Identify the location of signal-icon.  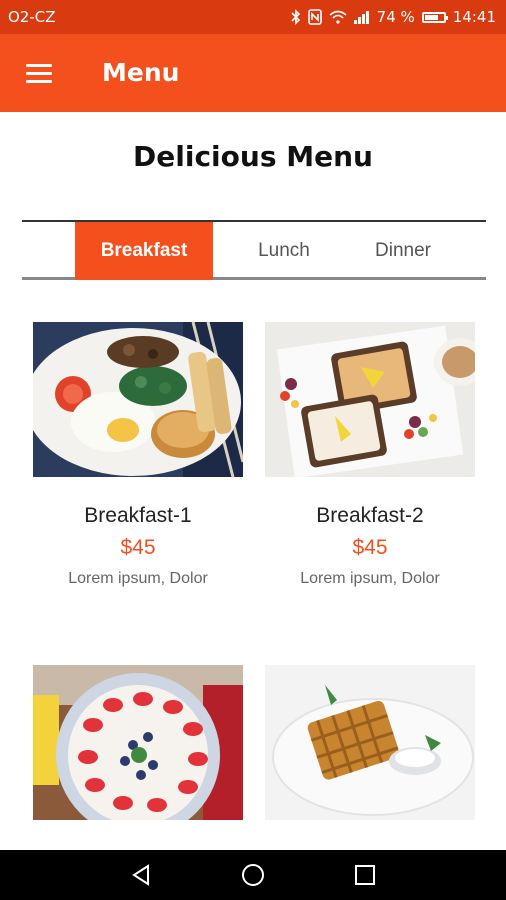
(361, 17).